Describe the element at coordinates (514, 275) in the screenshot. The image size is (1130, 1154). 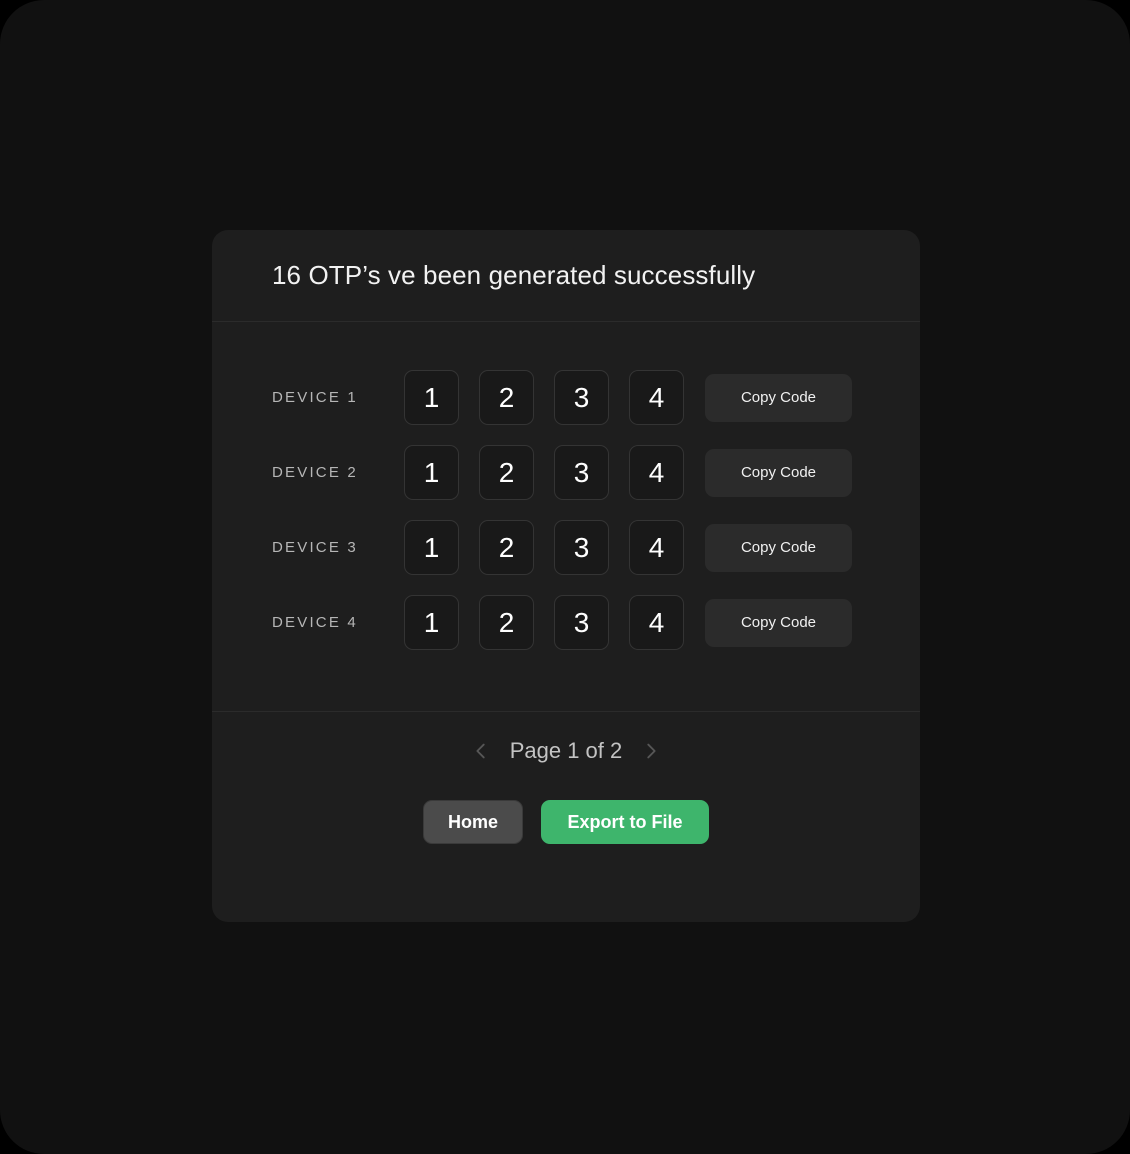
I see `page-title: 16 OTP’s ve been generated successfully` at that location.